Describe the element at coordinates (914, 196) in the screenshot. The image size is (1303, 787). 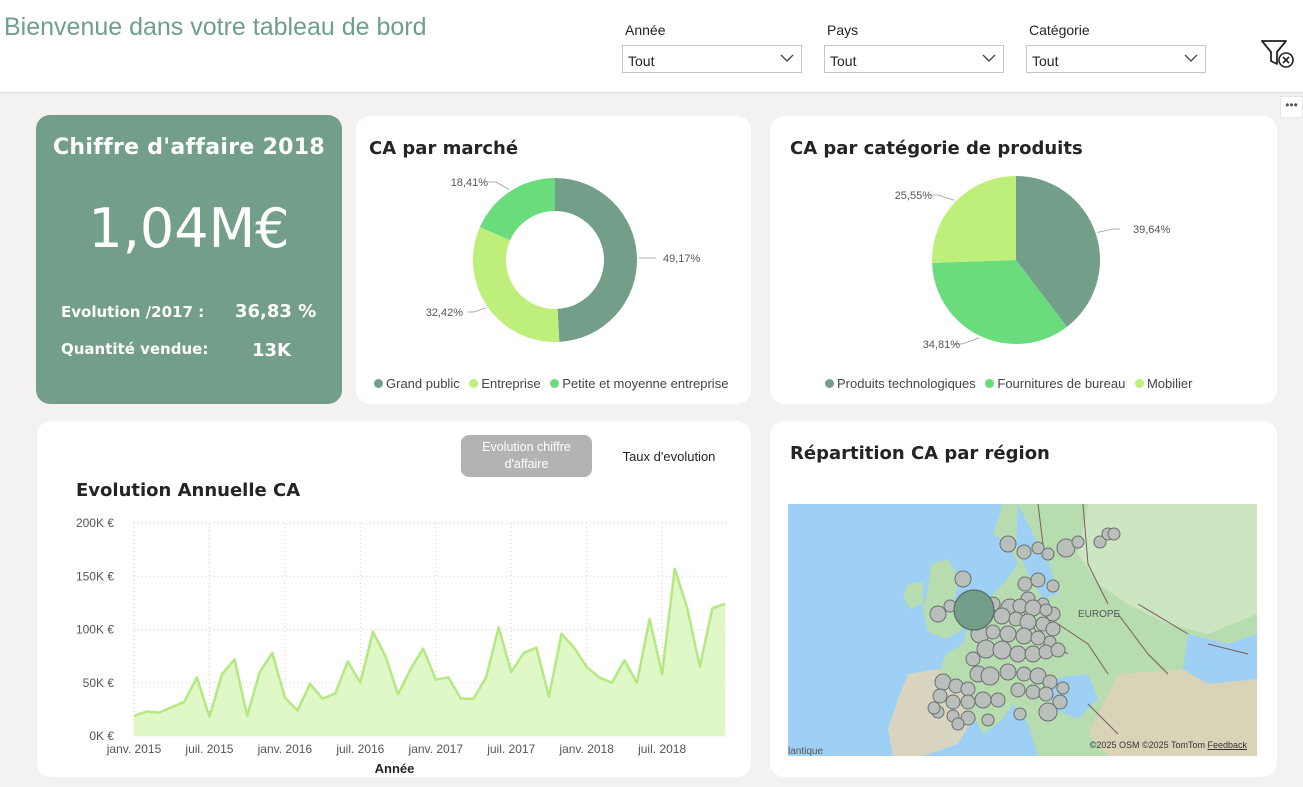
I see `data-label: 25,55%` at that location.